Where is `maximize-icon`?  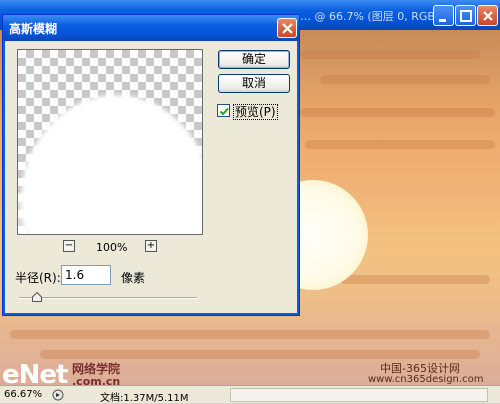
maximize-icon is located at coordinates (466, 16).